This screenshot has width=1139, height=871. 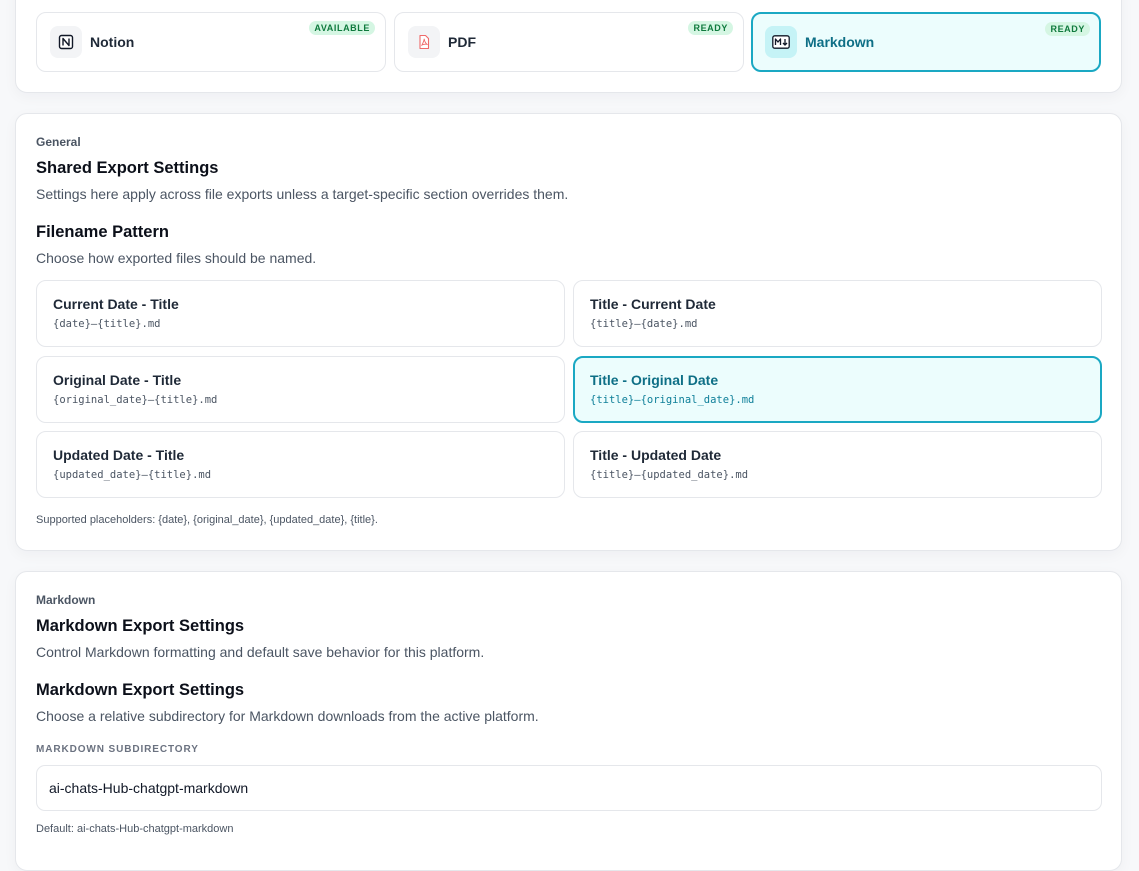 I want to click on pattern-option-code: {updated_date}—{title}.md, so click(x=132, y=475).